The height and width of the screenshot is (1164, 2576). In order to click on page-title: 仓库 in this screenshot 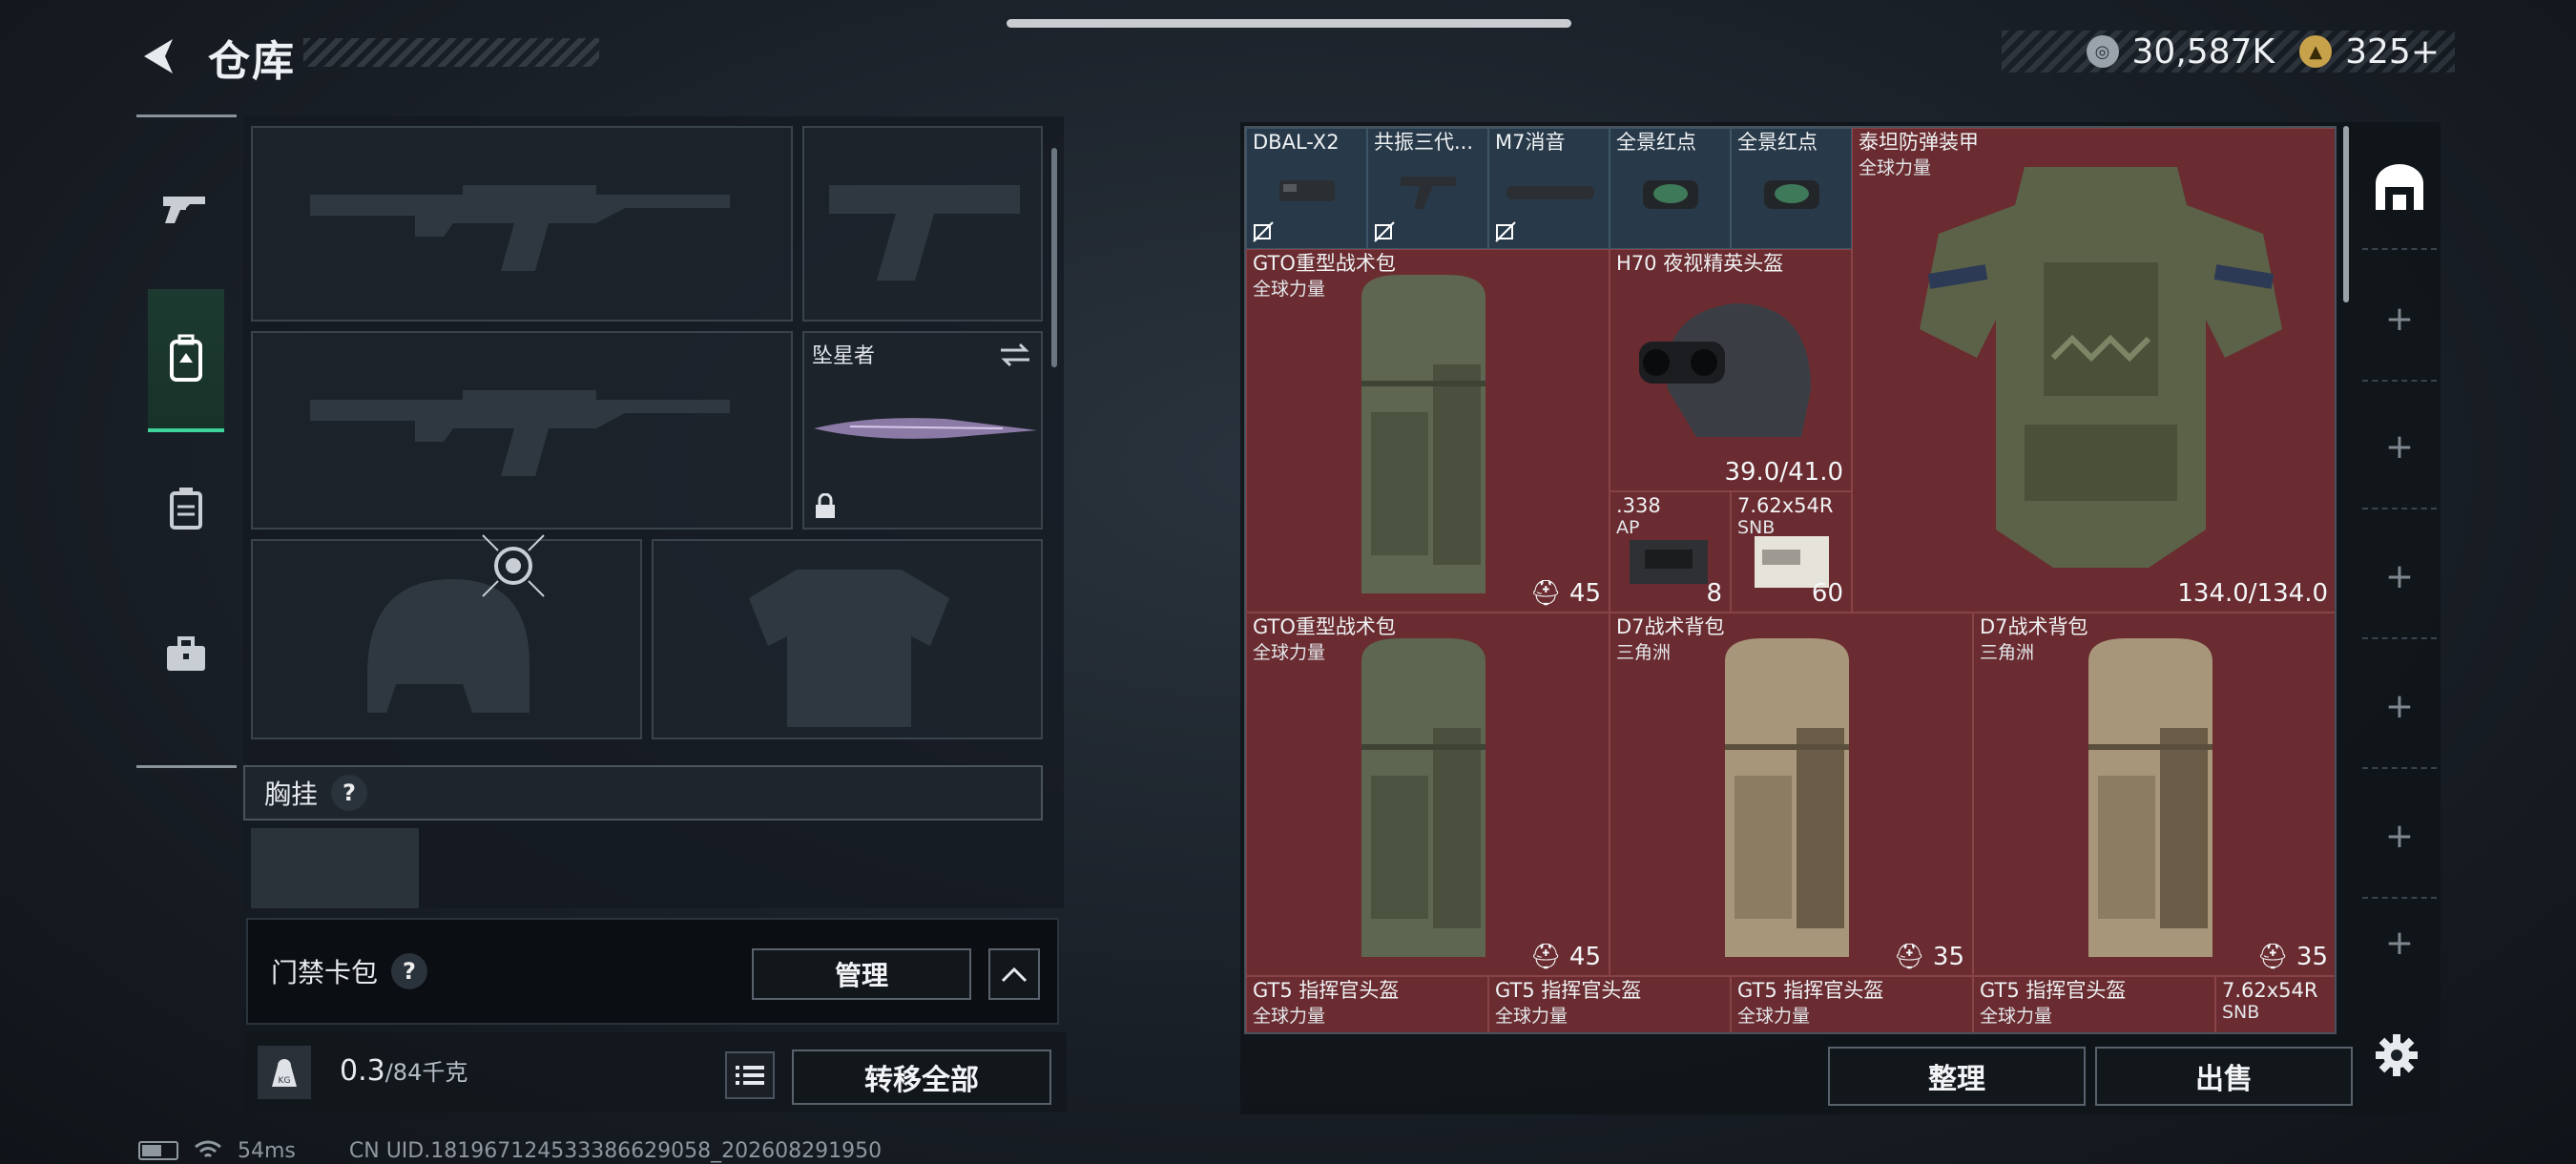, I will do `click(252, 61)`.